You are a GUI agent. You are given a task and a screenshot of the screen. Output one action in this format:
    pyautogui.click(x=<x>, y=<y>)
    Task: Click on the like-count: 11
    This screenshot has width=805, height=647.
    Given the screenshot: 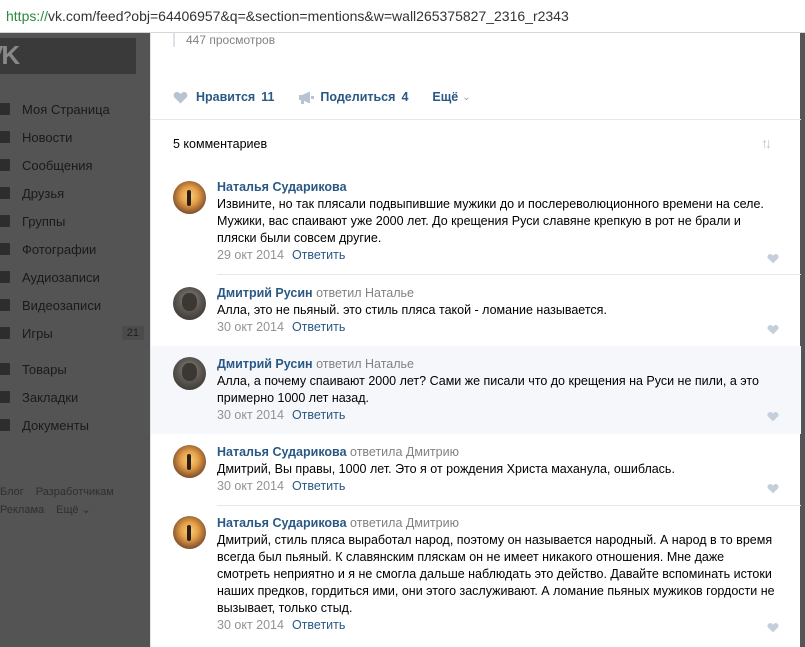 What is the action you would take?
    pyautogui.click(x=268, y=97)
    